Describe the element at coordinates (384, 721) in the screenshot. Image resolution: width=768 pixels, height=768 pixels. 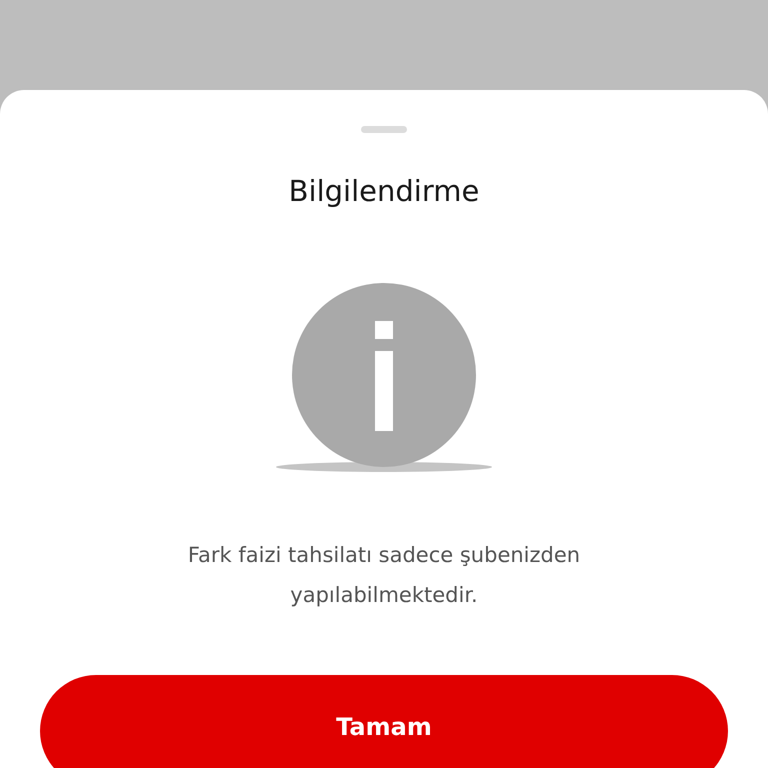
I see `ok-button: Tamam` at that location.